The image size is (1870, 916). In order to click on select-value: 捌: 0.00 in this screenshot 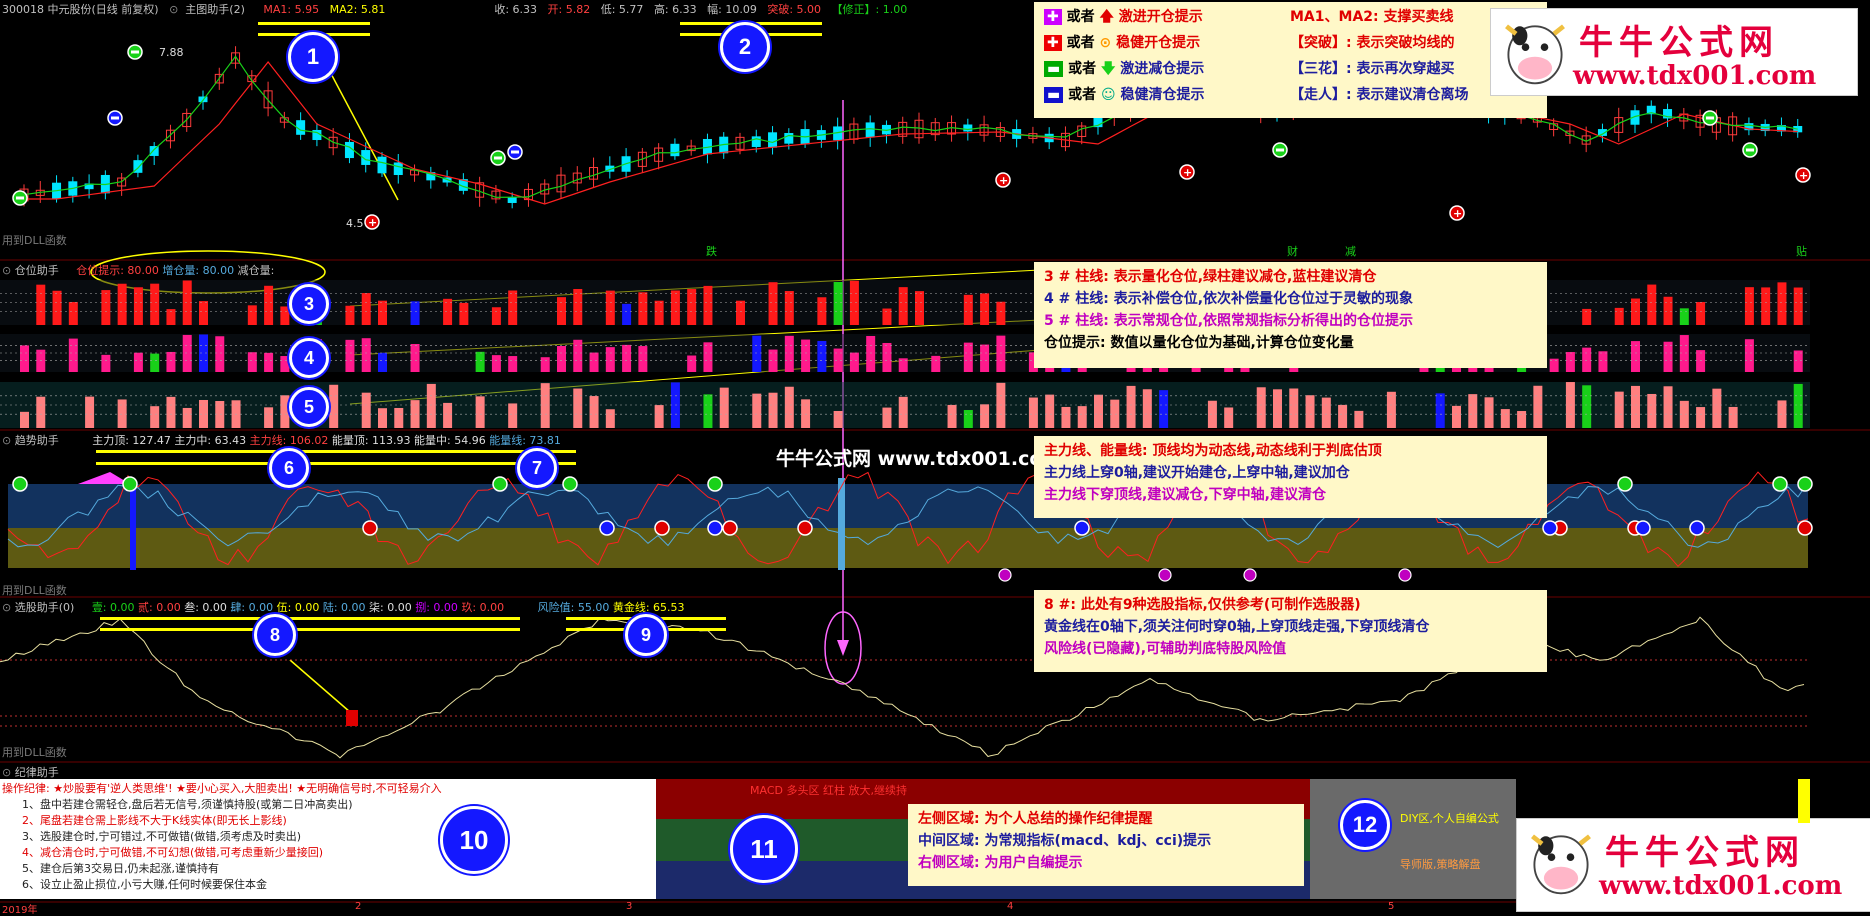, I will do `click(436, 607)`.